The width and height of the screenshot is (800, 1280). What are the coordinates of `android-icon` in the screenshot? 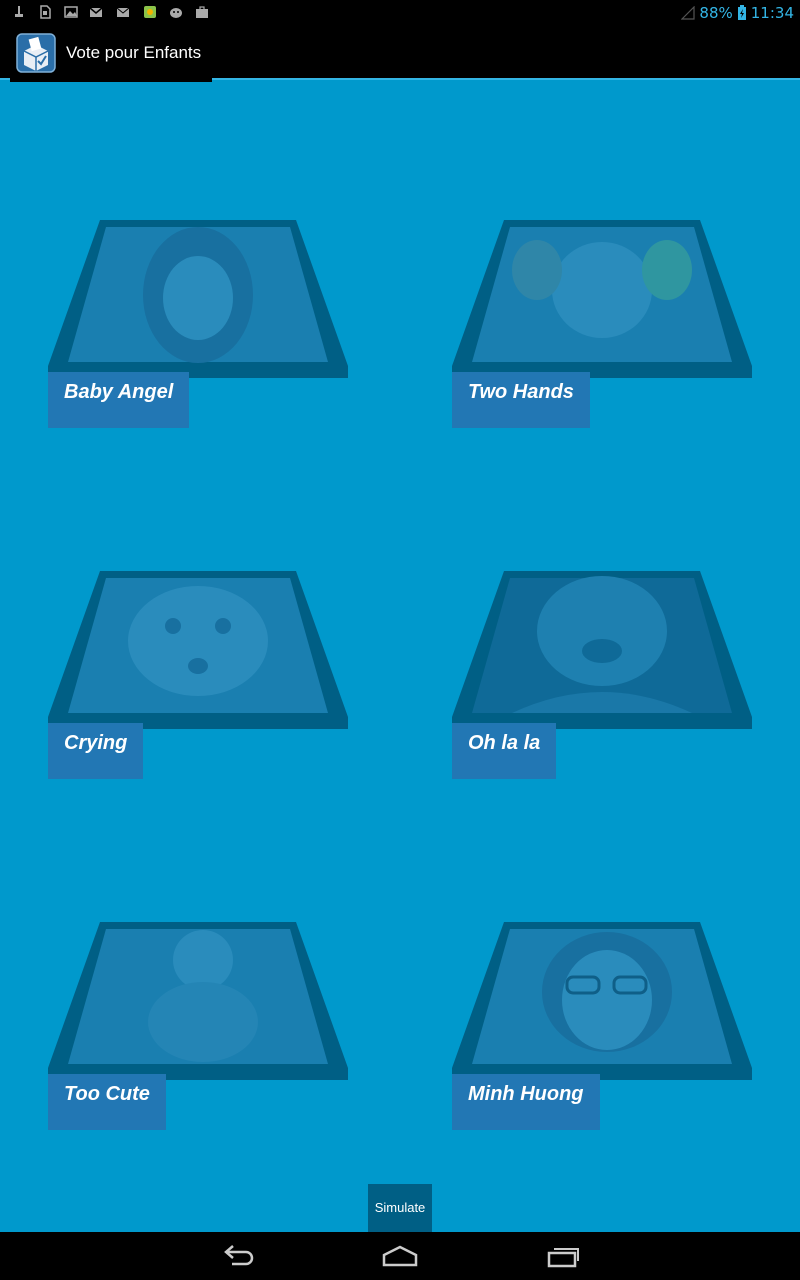 It's located at (176, 13).